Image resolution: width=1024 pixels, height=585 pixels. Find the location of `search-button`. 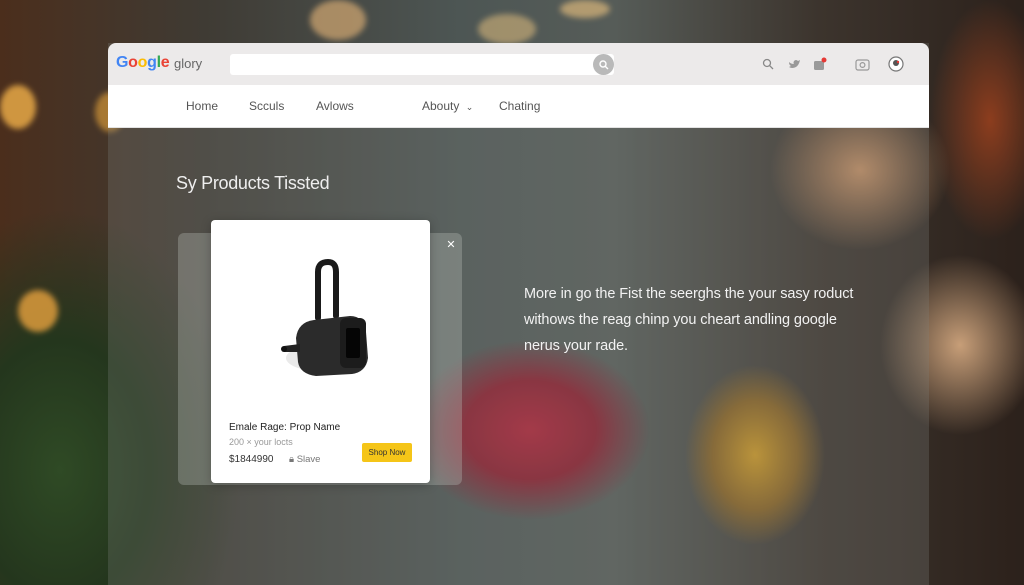

search-button is located at coordinates (603, 64).